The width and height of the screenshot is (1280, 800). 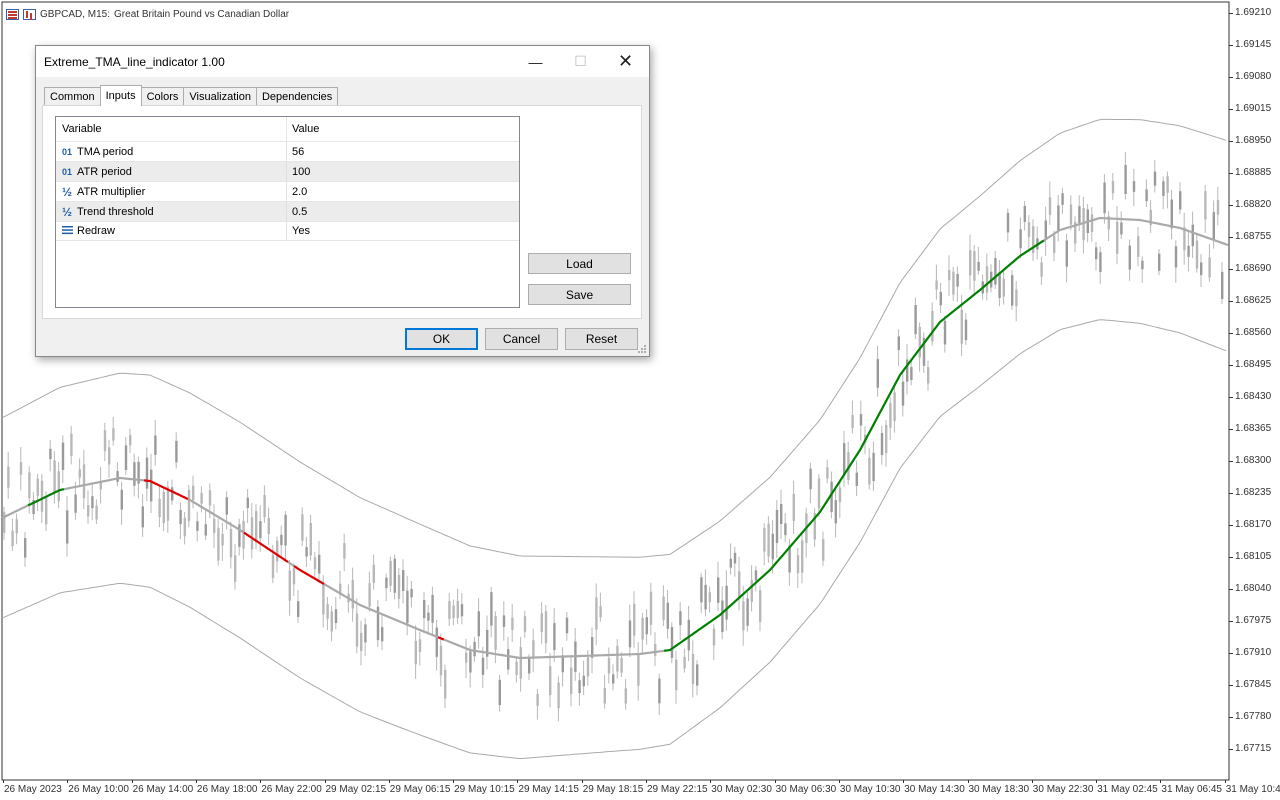 What do you see at coordinates (301, 231) in the screenshot?
I see `variable-value: Yes` at bounding box center [301, 231].